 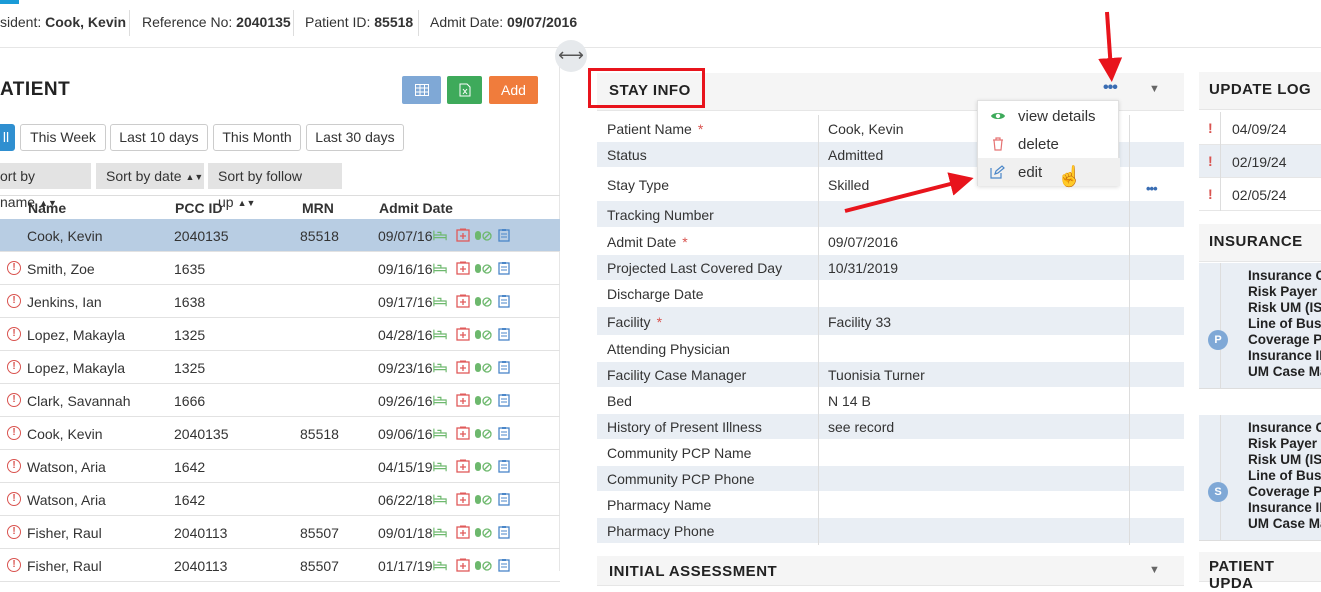 I want to click on export-excel-button, so click(x=464, y=90).